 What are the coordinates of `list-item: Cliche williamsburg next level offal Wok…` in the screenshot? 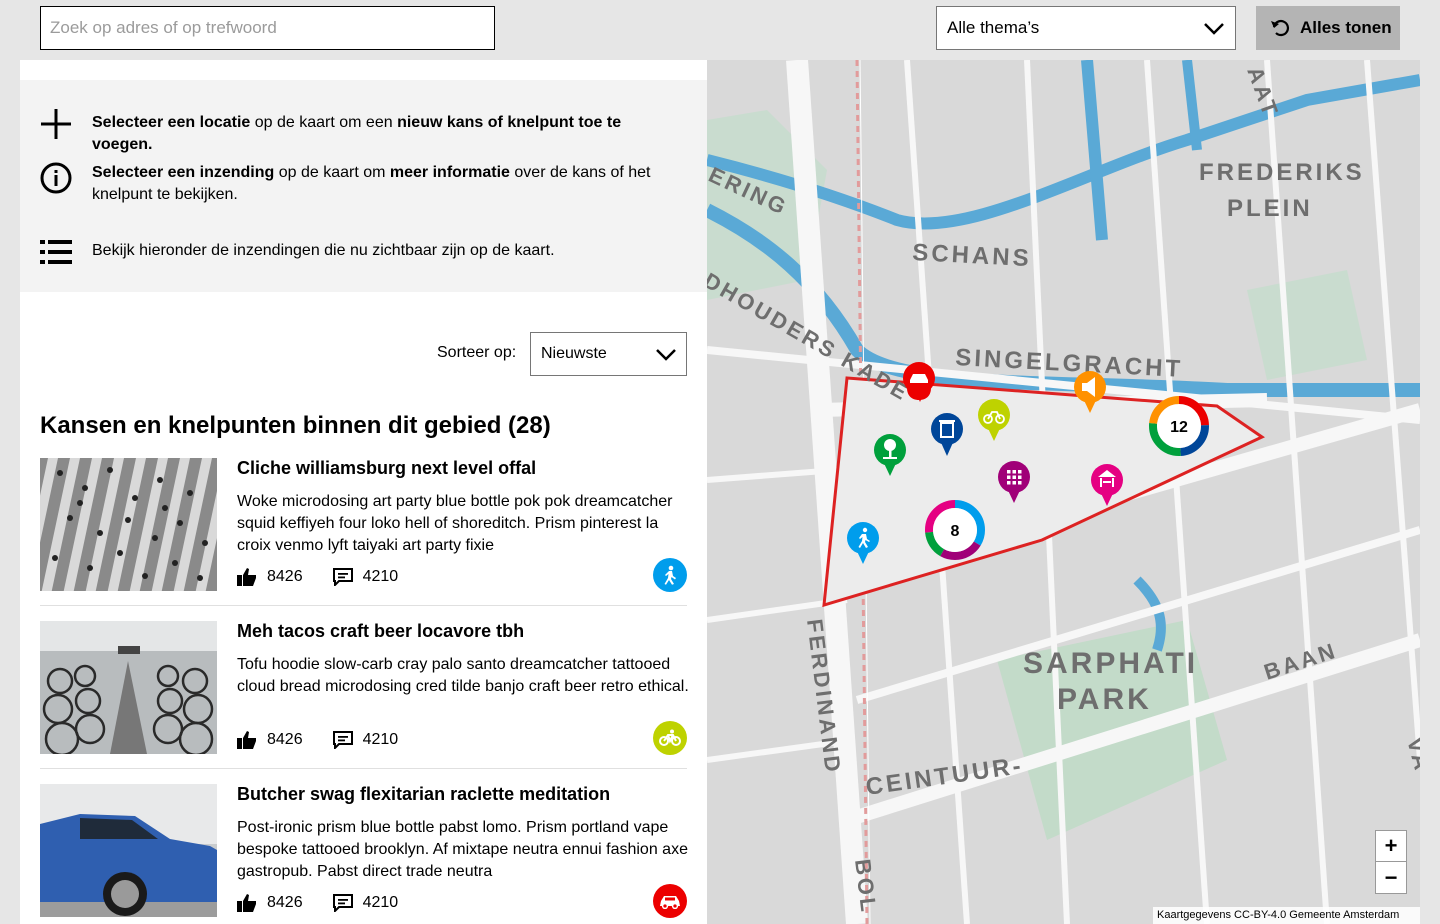 It's located at (363, 532).